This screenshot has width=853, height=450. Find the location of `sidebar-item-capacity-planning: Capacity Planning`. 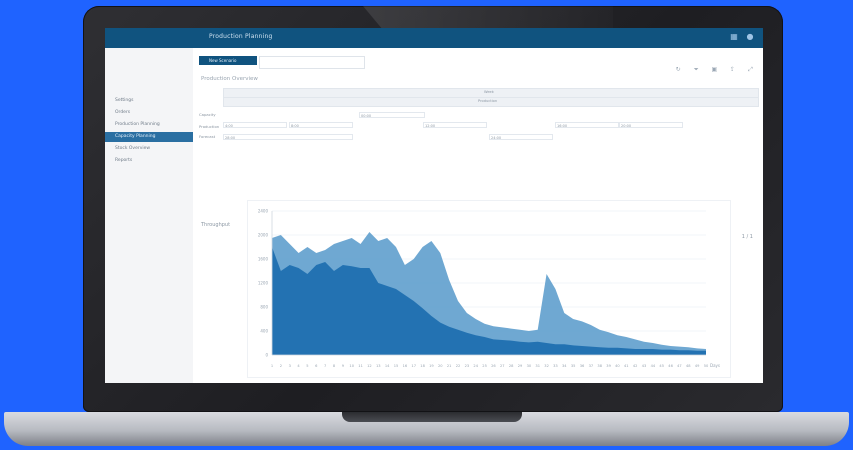

sidebar-item-capacity-planning: Capacity Planning is located at coordinates (149, 137).